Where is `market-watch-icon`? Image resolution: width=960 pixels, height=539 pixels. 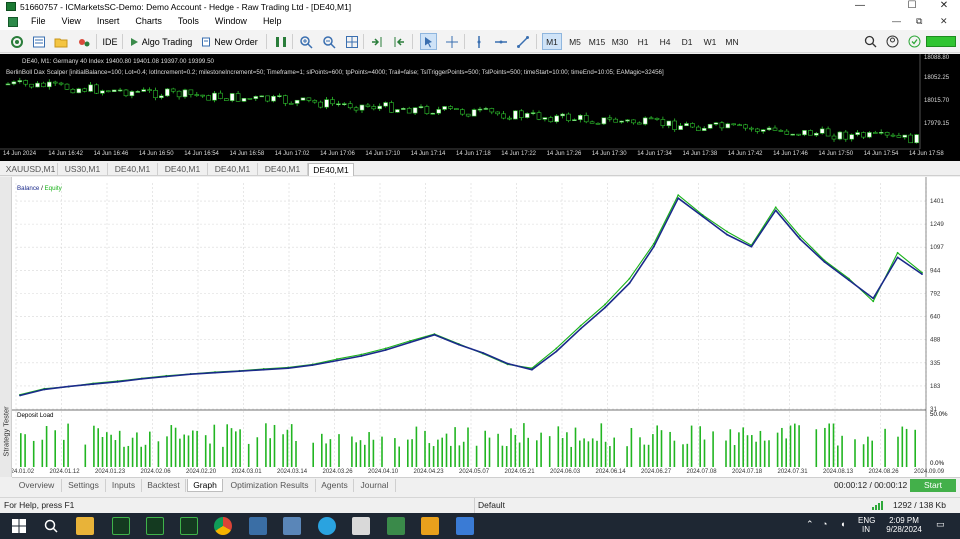 market-watch-icon is located at coordinates (38, 41).